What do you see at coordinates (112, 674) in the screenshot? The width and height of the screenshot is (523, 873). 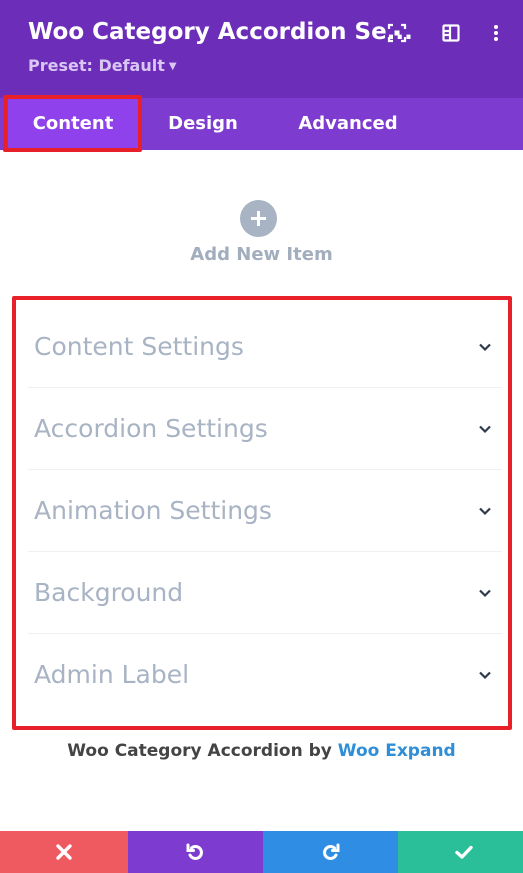 I see `section-label: Admin Label` at bounding box center [112, 674].